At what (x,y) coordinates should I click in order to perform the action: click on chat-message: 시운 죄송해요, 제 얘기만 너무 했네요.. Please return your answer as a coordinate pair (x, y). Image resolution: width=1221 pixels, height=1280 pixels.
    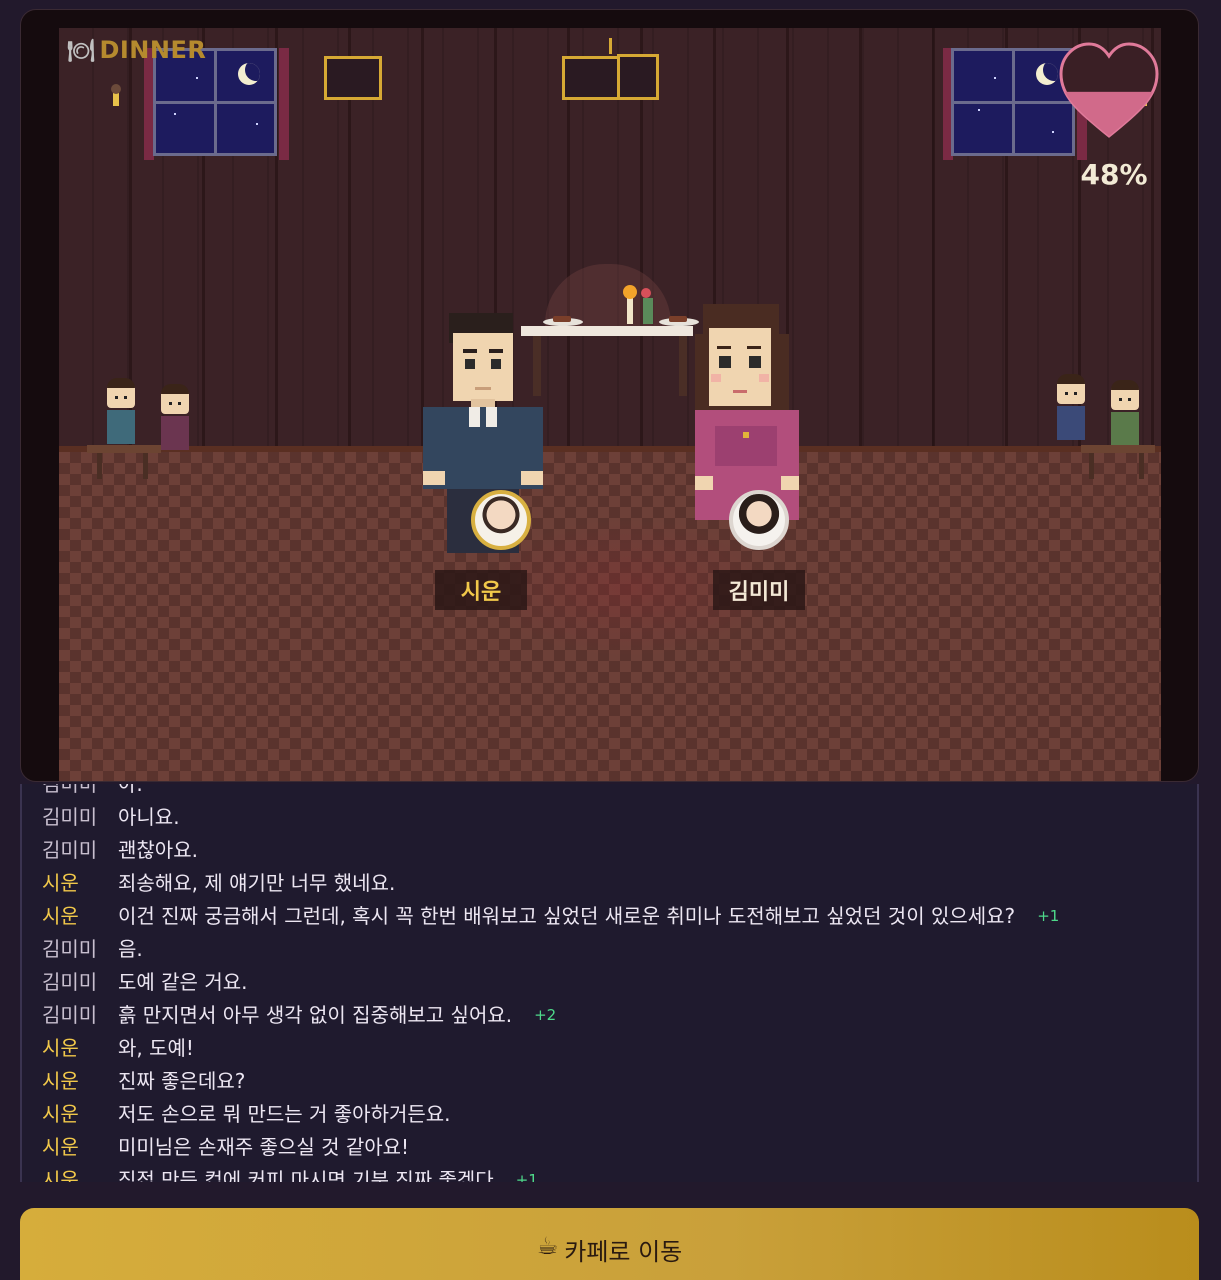
    Looking at the image, I should click on (609, 883).